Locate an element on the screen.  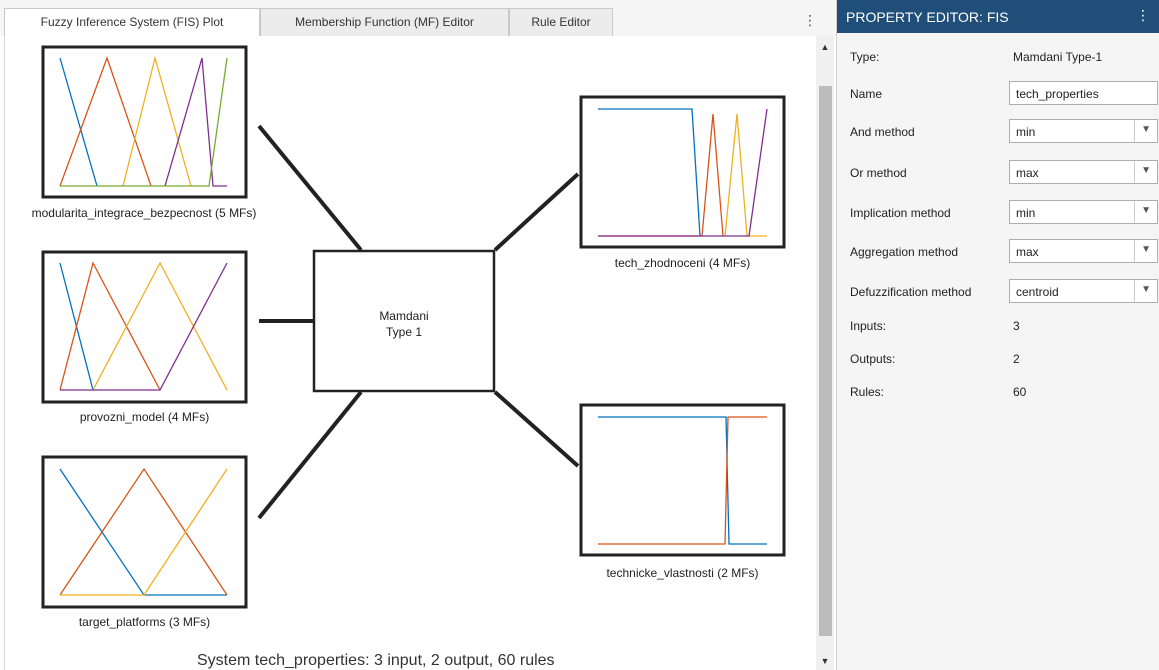
property-editor-header: PROPERTY EDITOR: FIS ⋮ is located at coordinates (998, 16).